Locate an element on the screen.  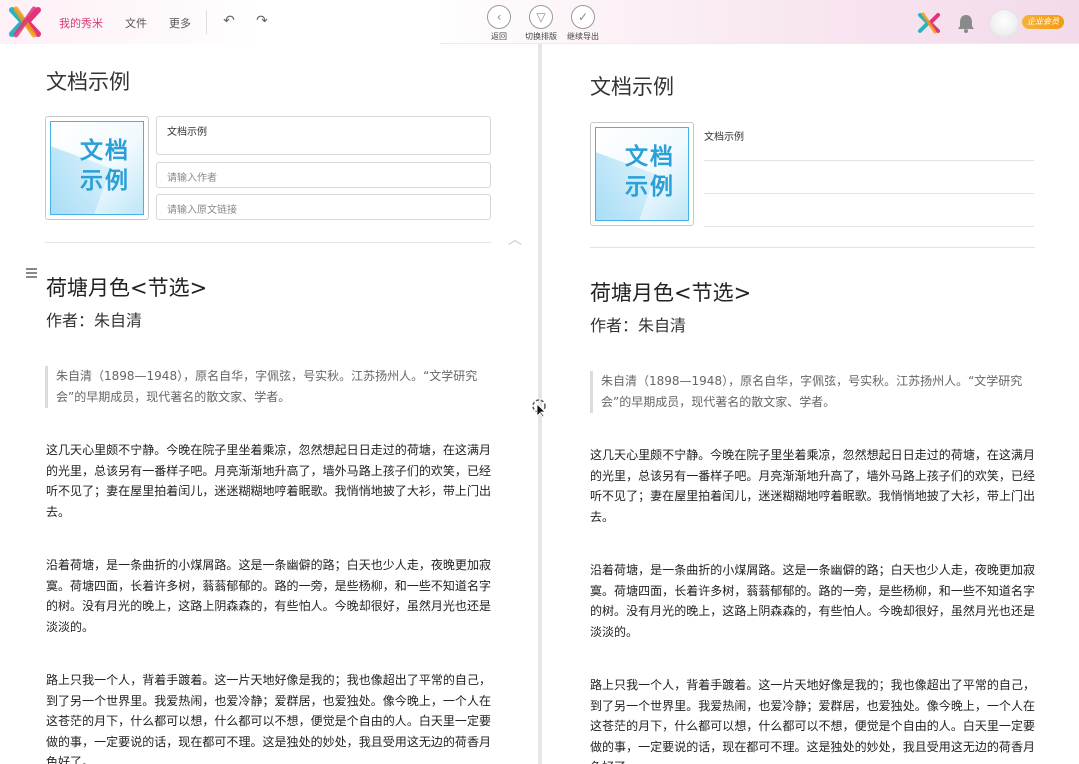
toolbar-separator is located at coordinates (206, 22).